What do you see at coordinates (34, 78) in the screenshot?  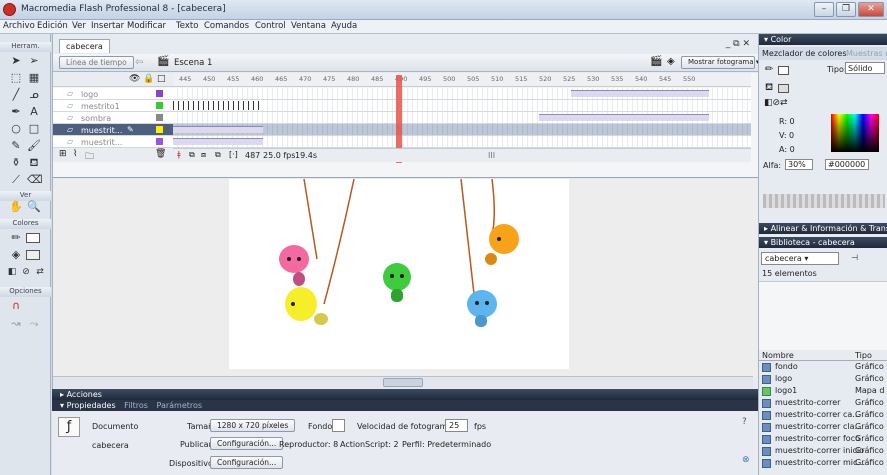 I see `fill-transform-tool-icon: ▦` at bounding box center [34, 78].